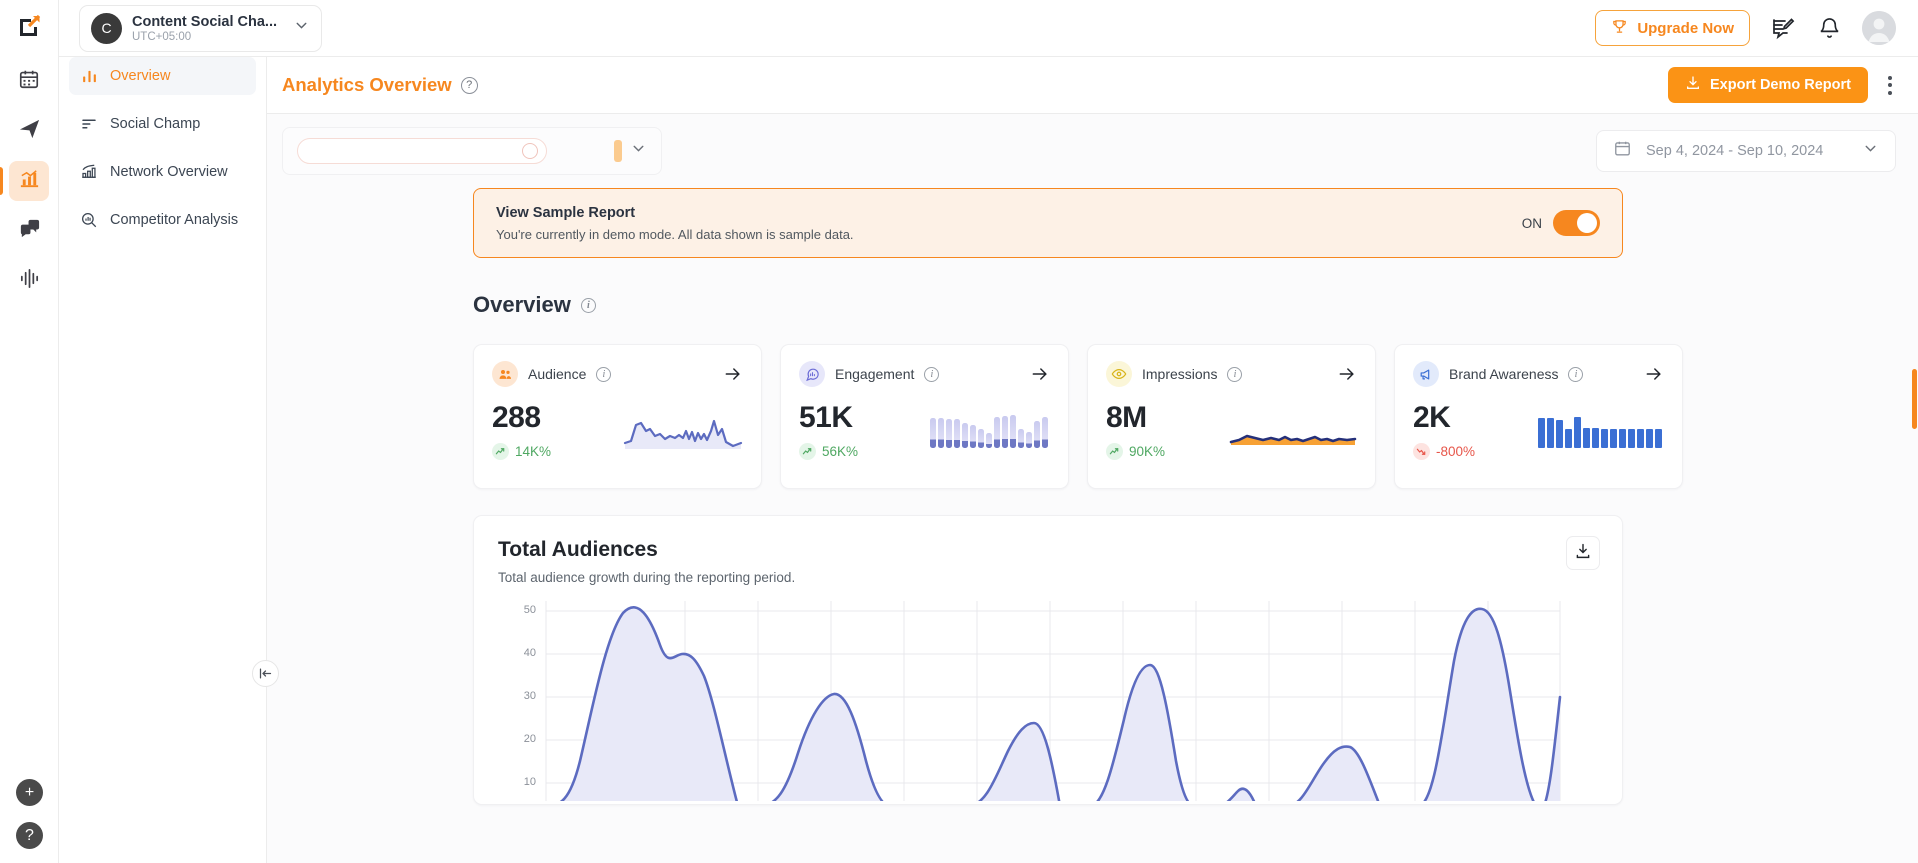 The height and width of the screenshot is (863, 1918). Describe the element at coordinates (162, 76) in the screenshot. I see `sidebar-item-overview: Overview` at that location.